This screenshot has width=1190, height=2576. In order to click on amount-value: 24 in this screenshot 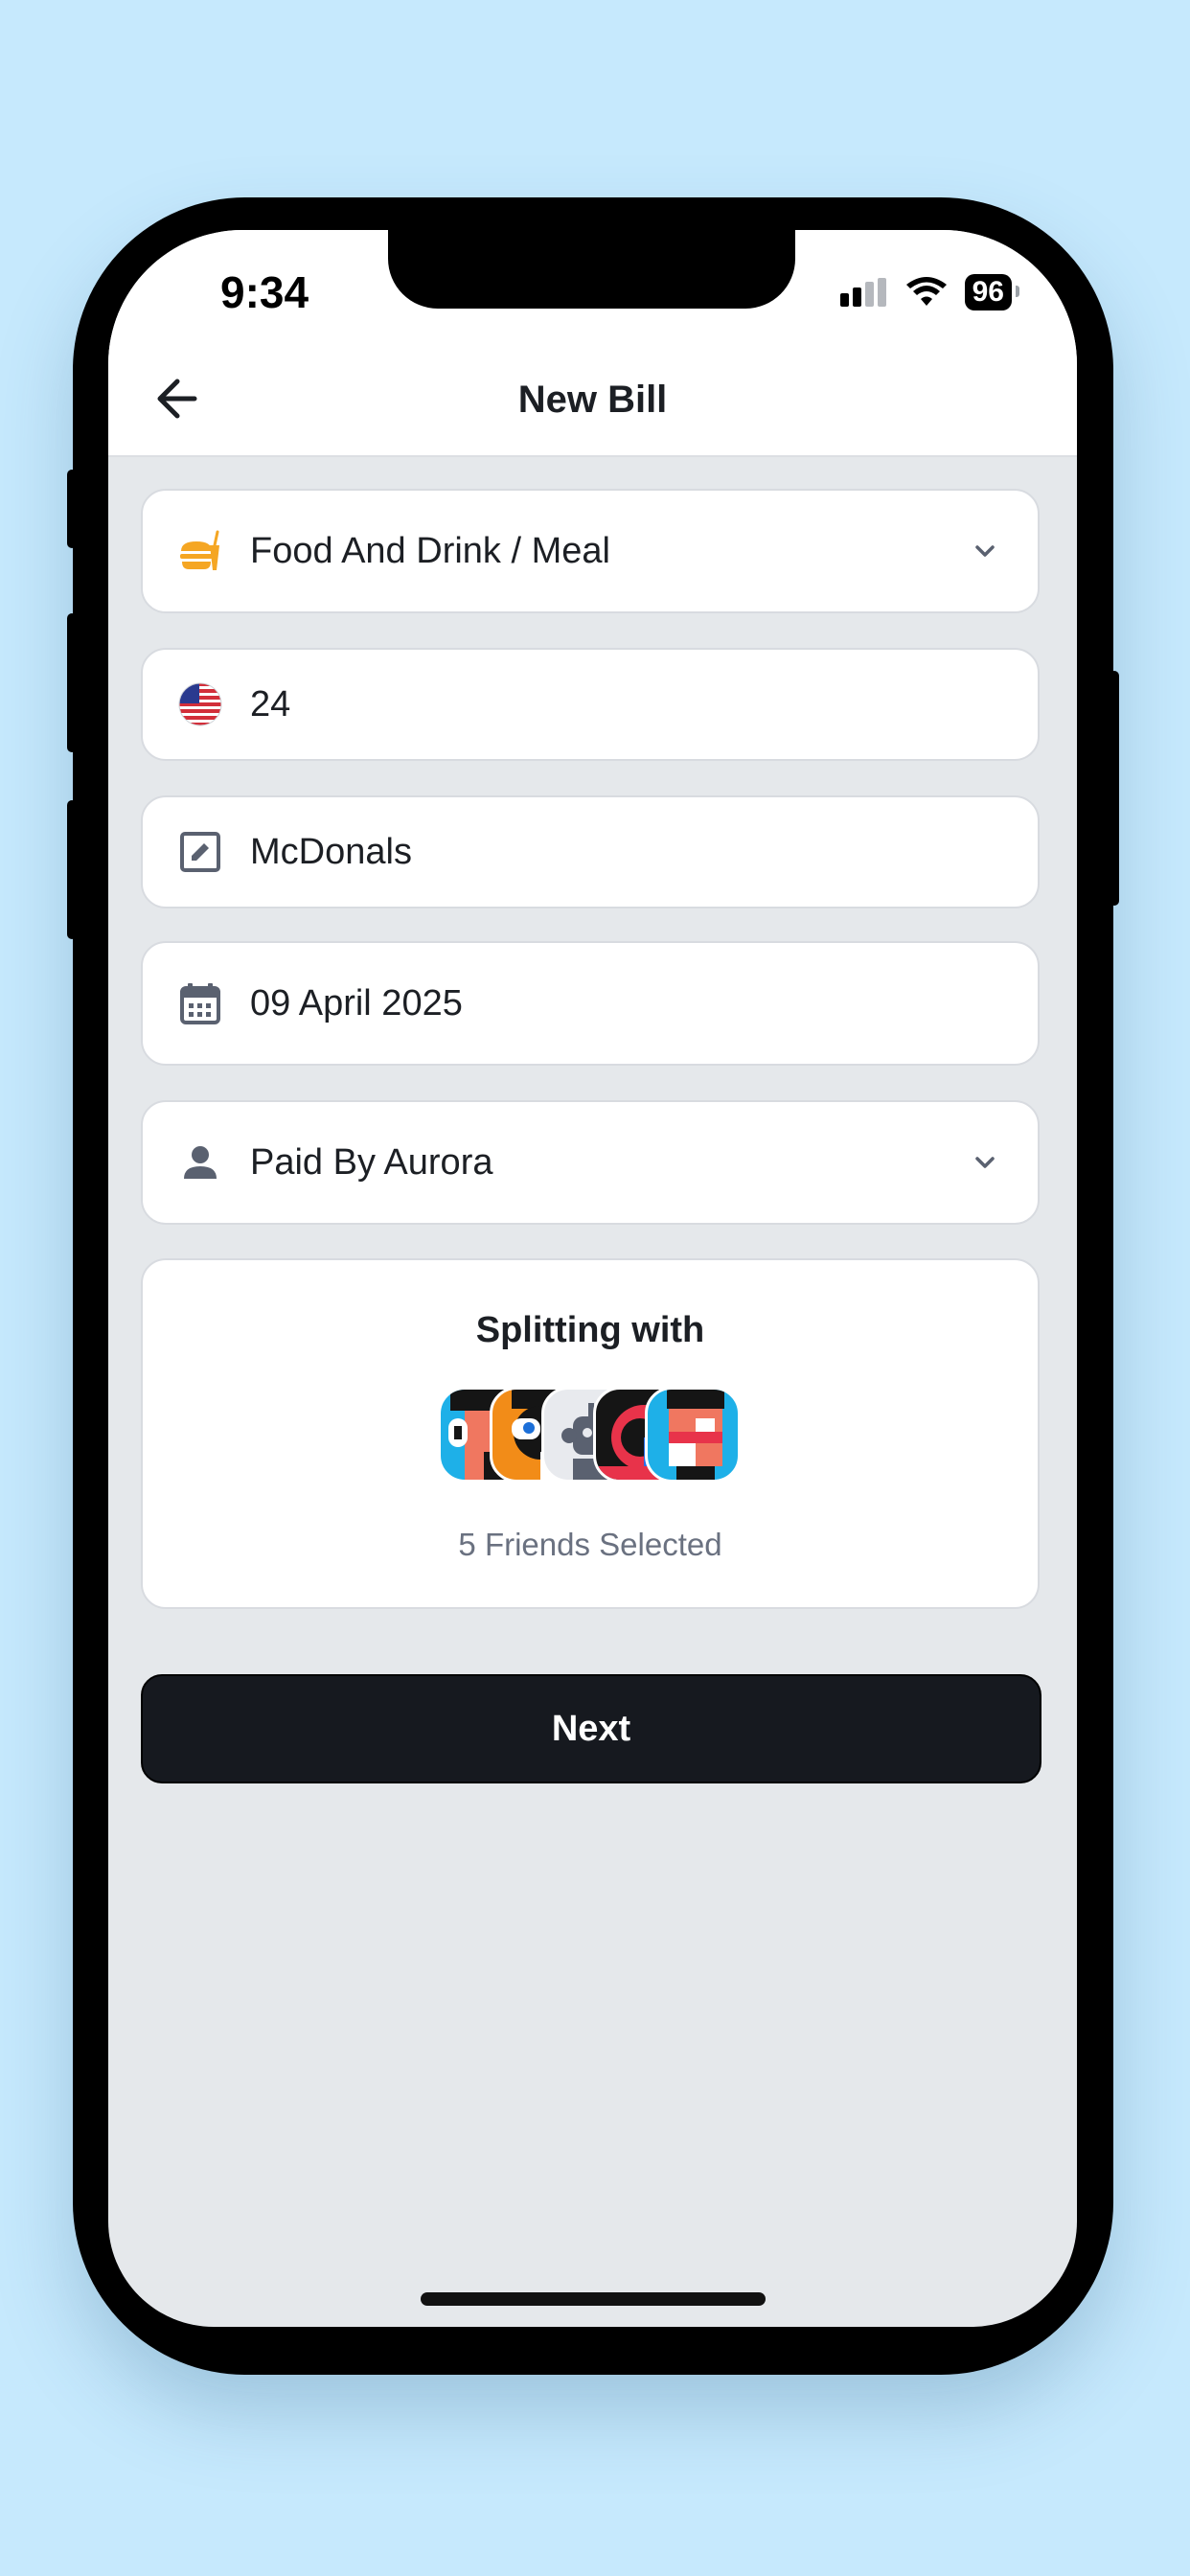, I will do `click(271, 703)`.